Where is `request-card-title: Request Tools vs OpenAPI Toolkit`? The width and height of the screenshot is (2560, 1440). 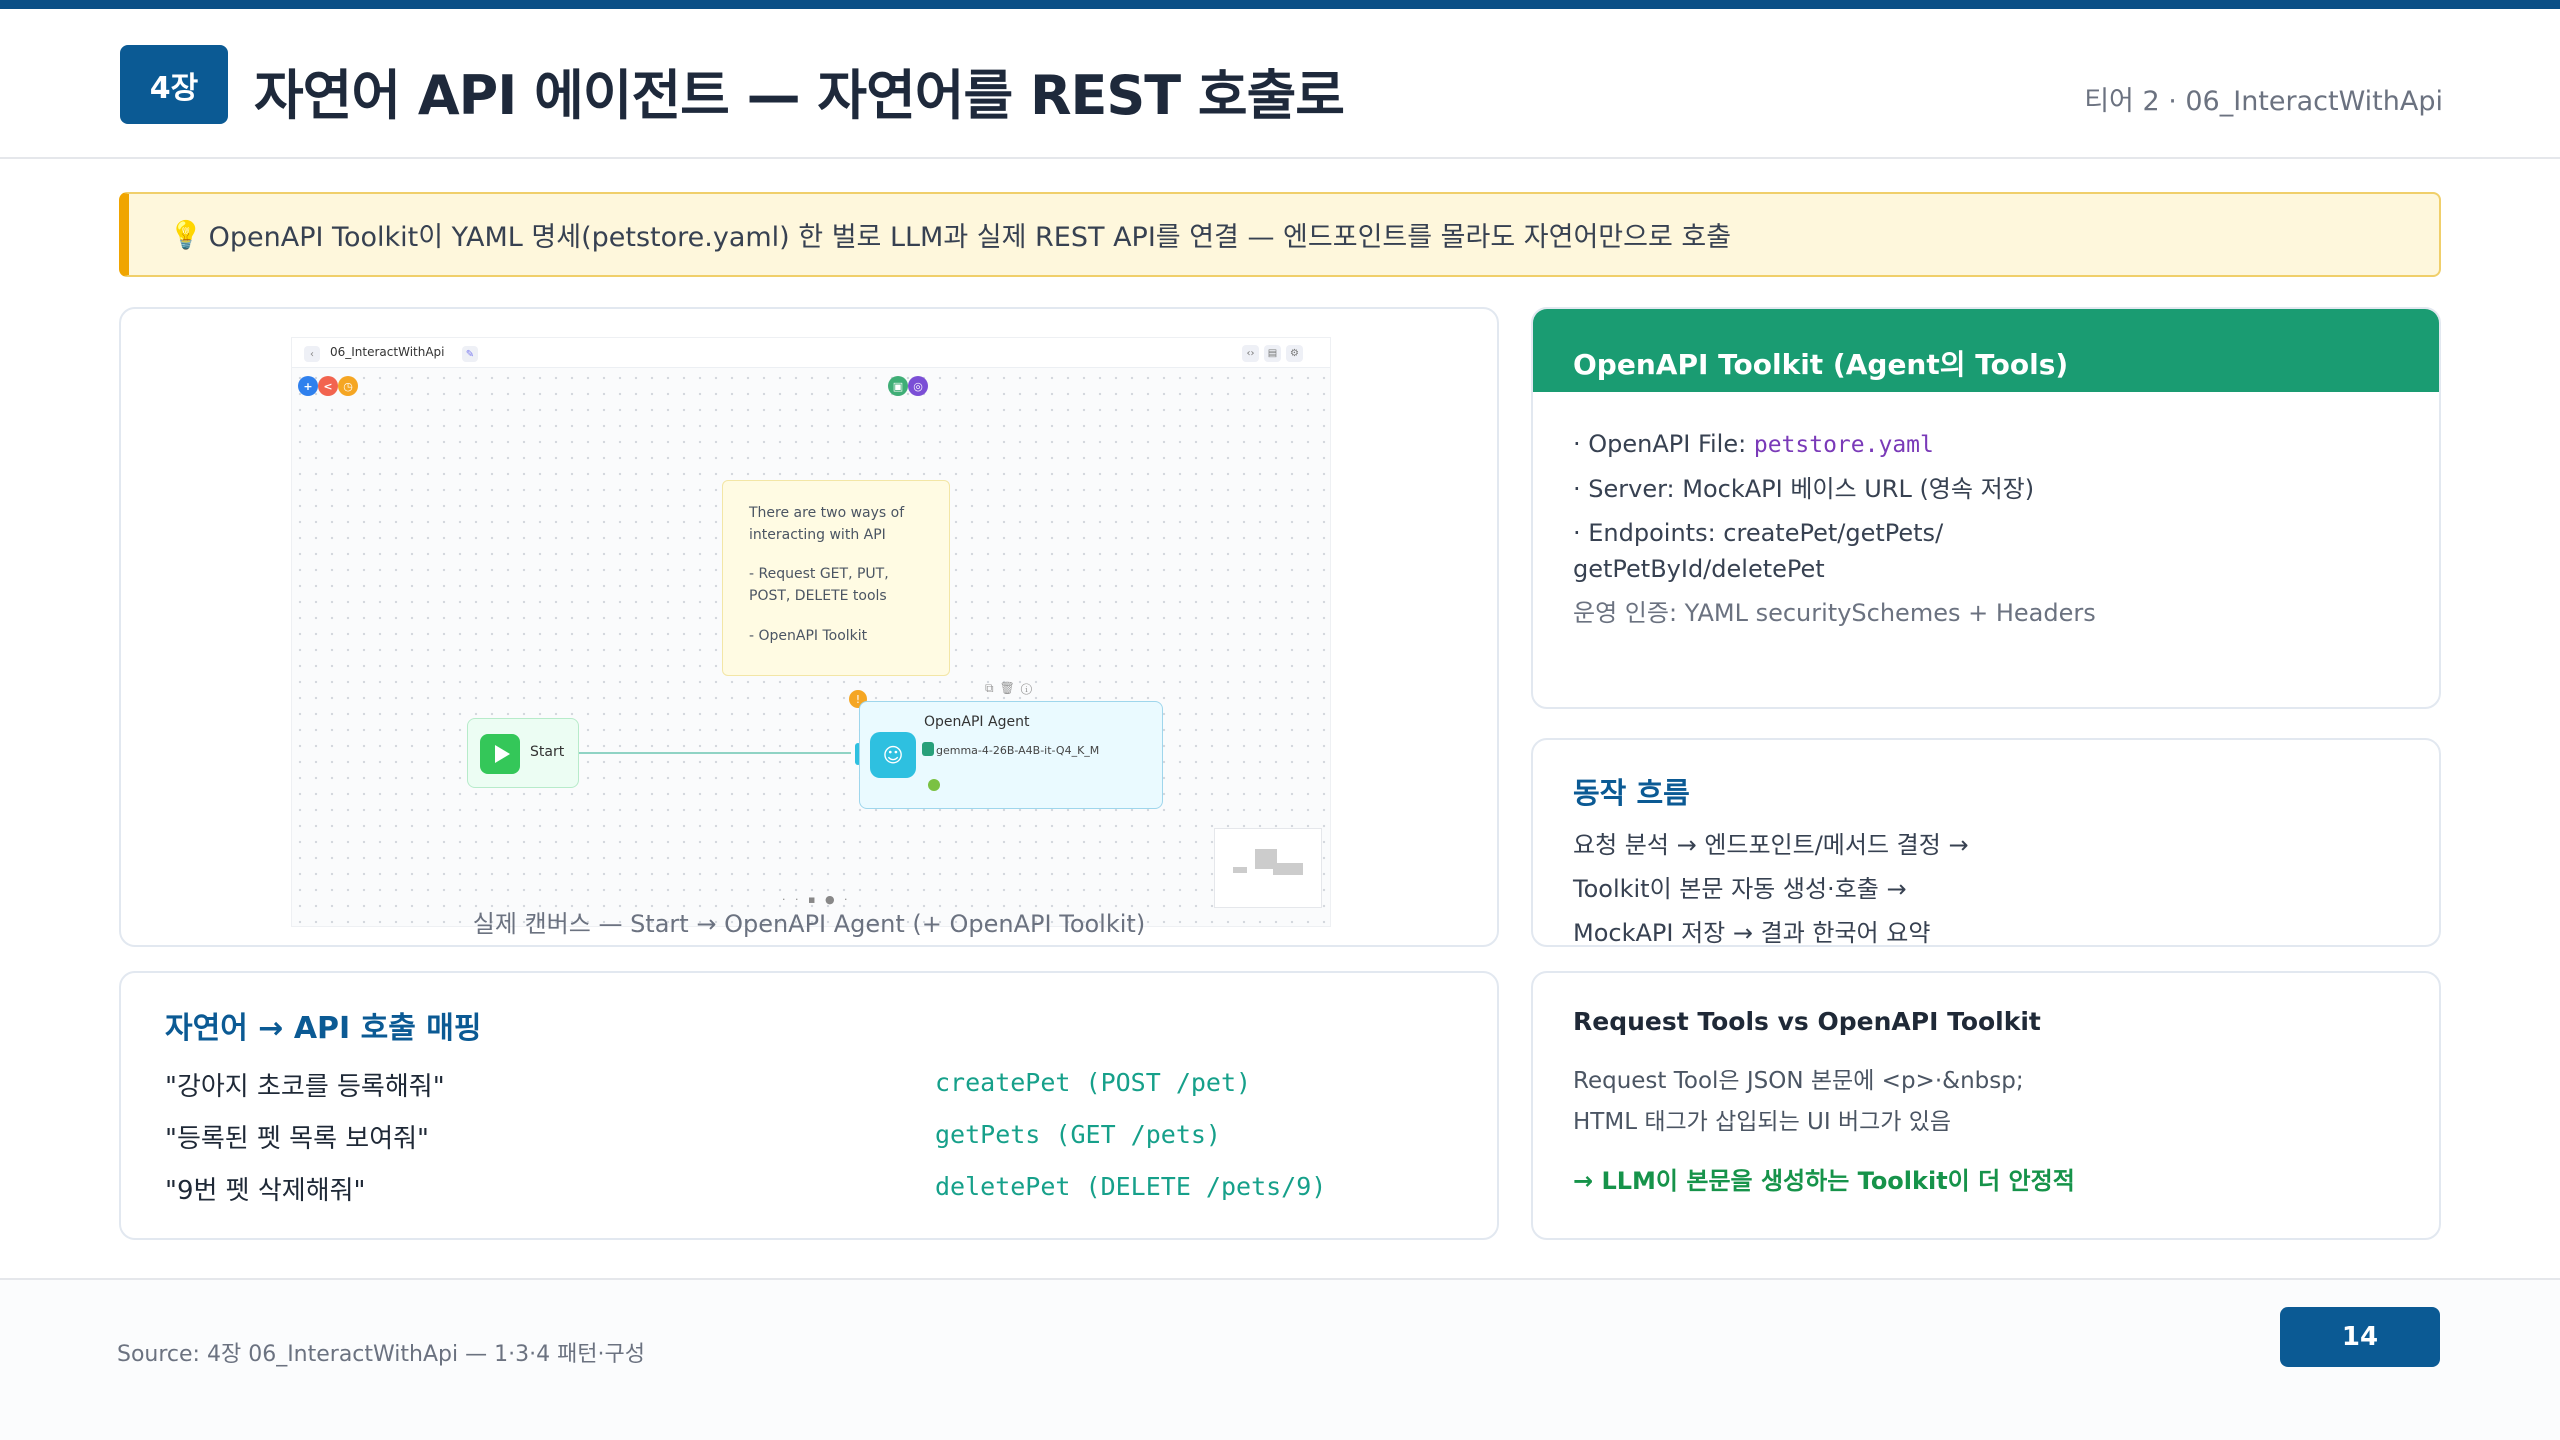
request-card-title: Request Tools vs OpenAPI Toolkit is located at coordinates (1807, 1021).